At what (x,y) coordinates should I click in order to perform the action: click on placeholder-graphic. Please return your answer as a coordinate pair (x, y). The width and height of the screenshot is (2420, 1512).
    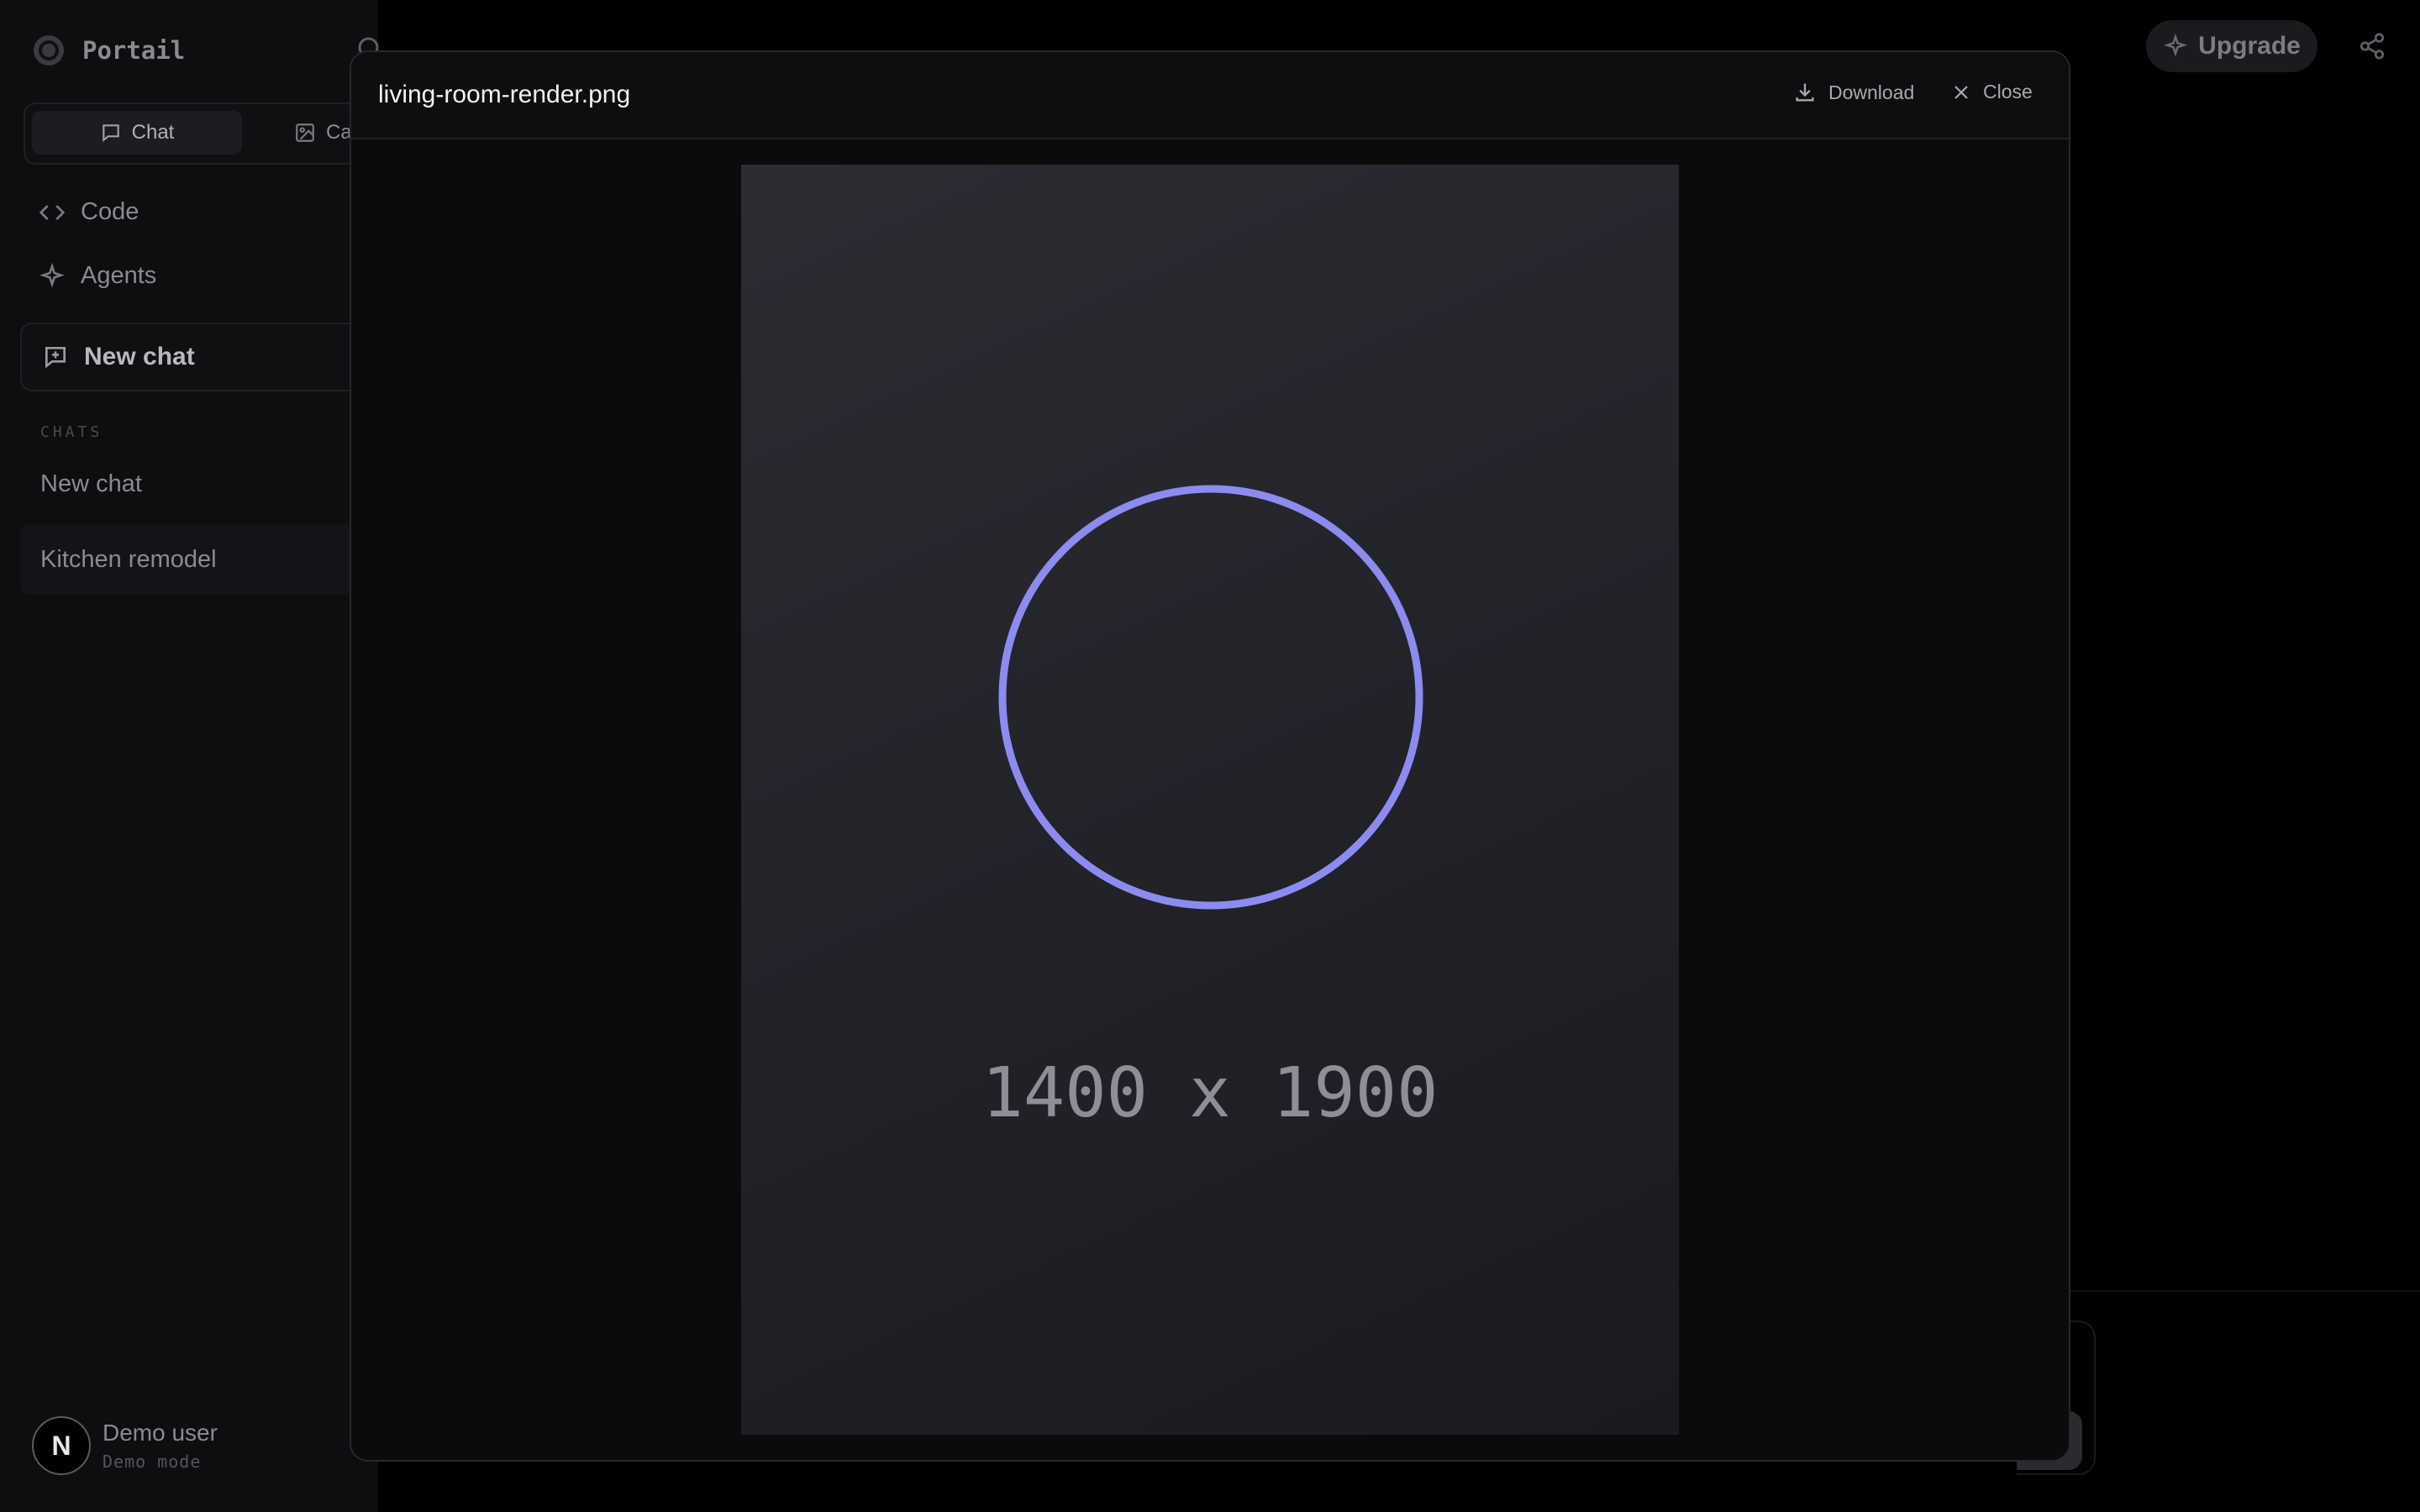
    Looking at the image, I should click on (1210, 697).